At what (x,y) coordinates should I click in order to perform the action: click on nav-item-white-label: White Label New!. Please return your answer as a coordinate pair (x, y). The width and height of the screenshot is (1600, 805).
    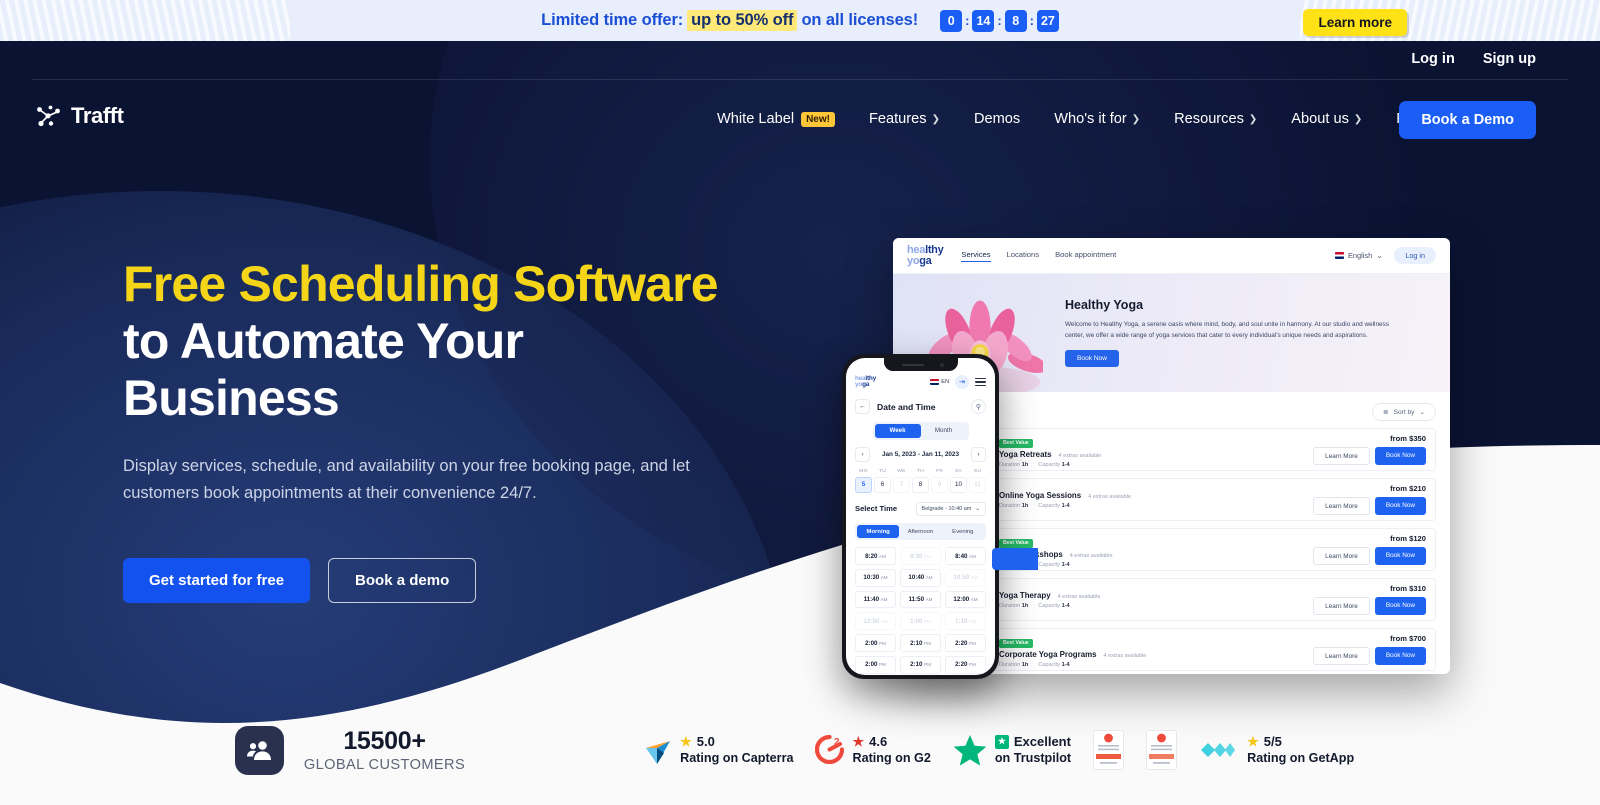
    Looking at the image, I should click on (776, 119).